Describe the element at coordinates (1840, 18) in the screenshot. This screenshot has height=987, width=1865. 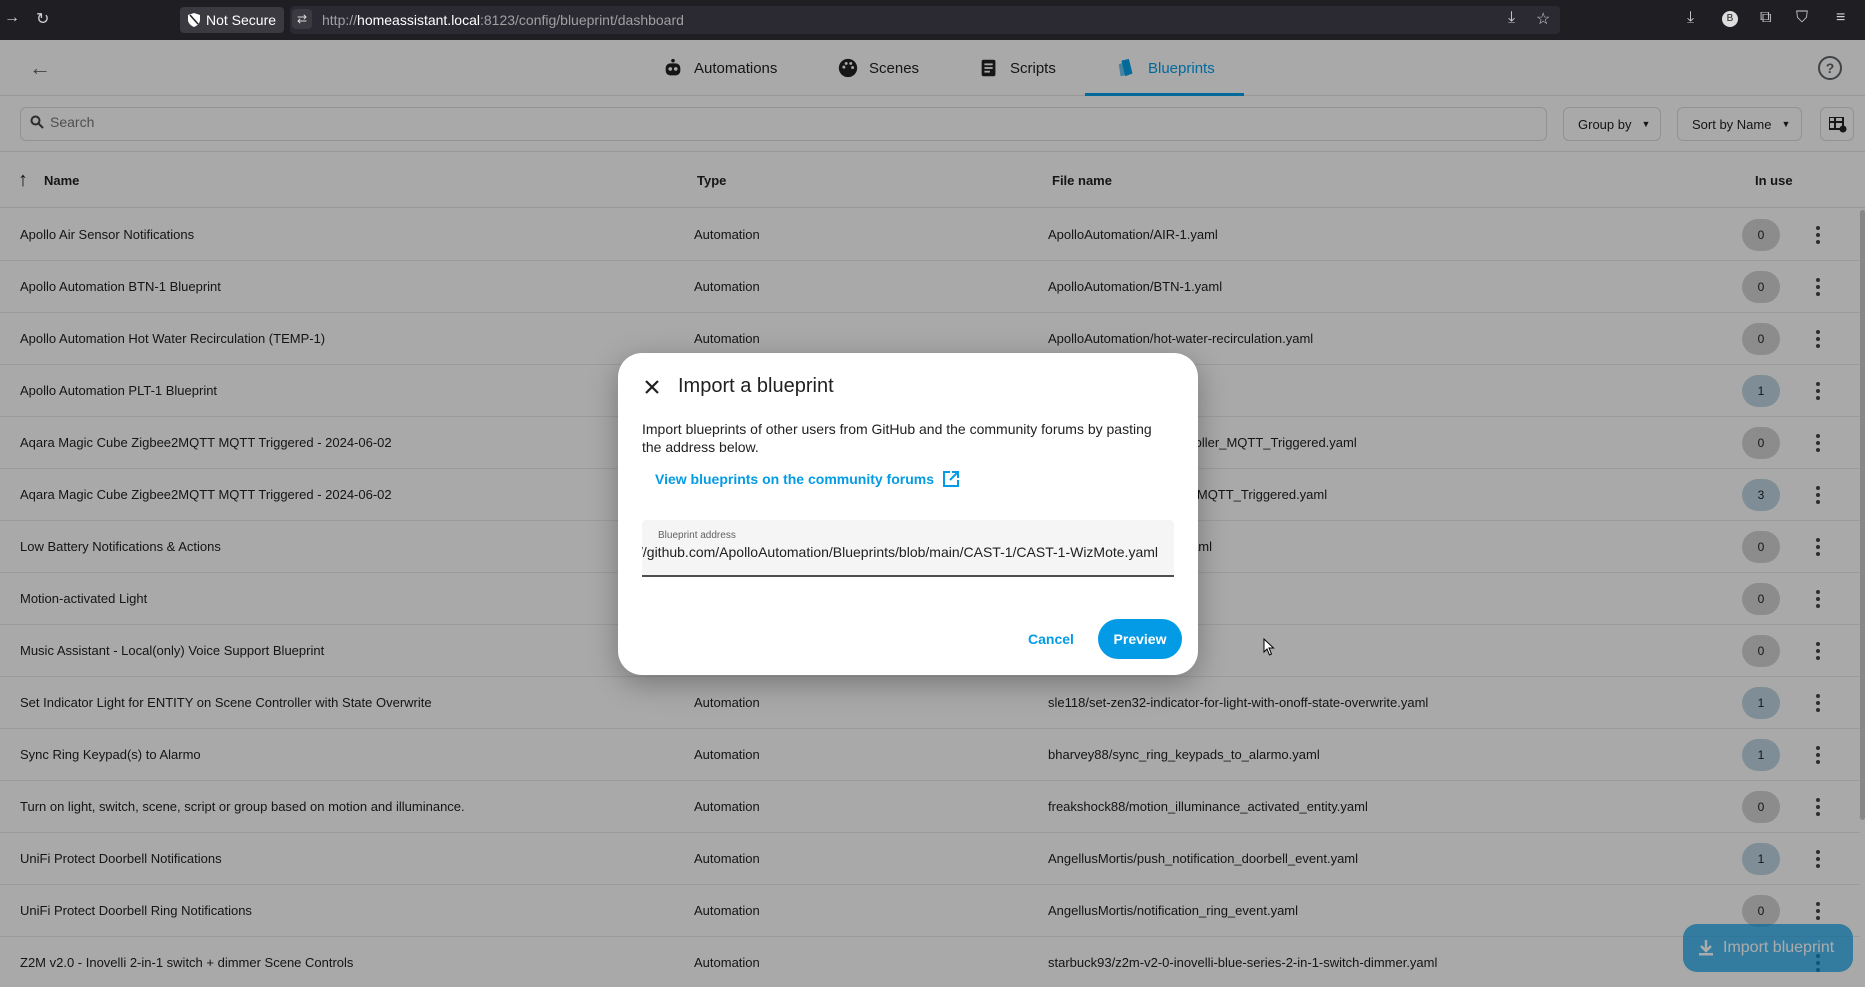
I see `menu-icon: ≡` at that location.